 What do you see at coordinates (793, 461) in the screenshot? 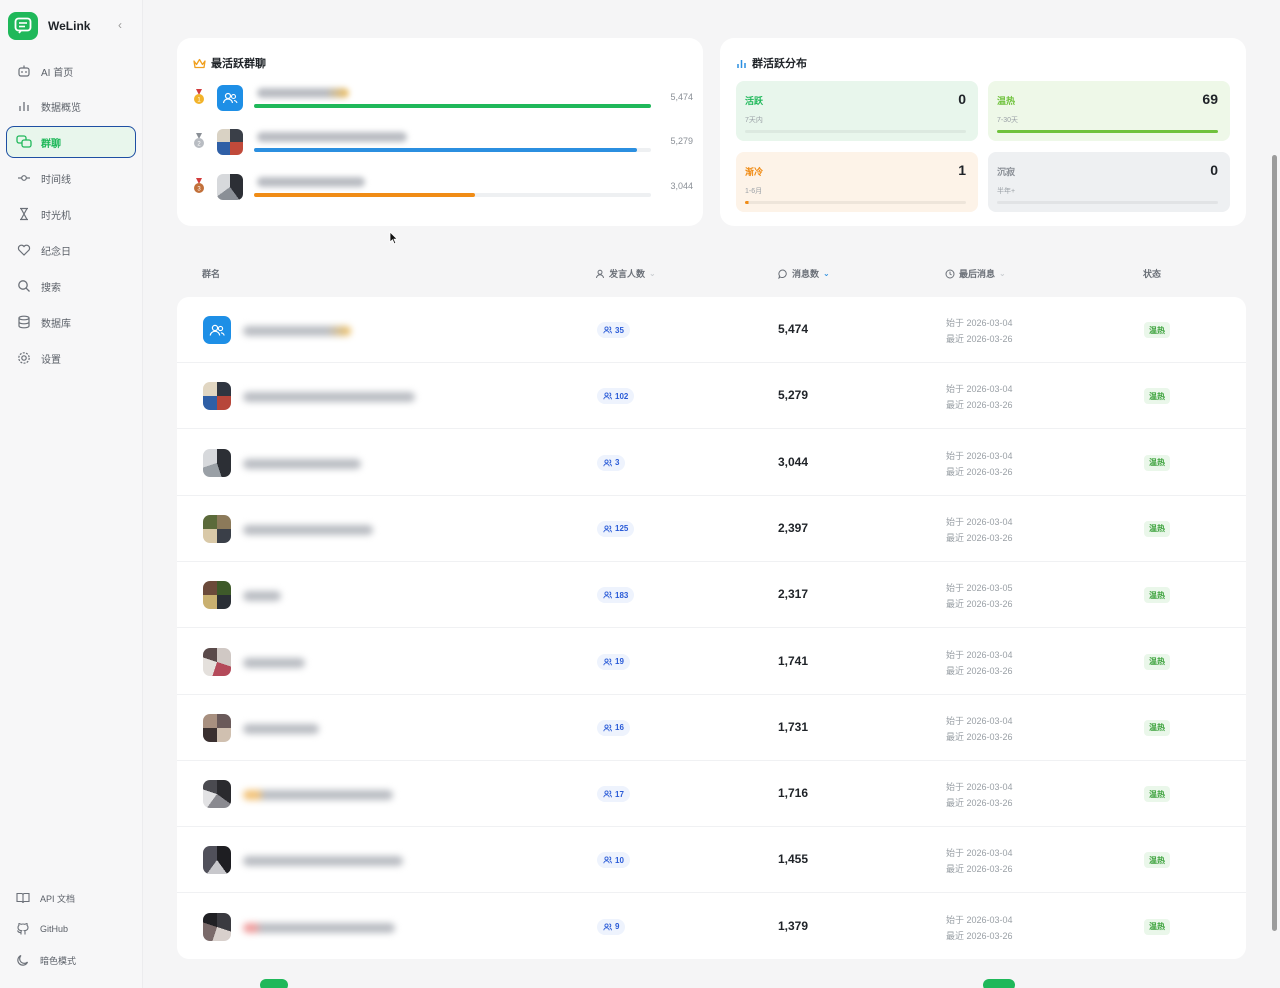
I see `message-count: 3,044` at bounding box center [793, 461].